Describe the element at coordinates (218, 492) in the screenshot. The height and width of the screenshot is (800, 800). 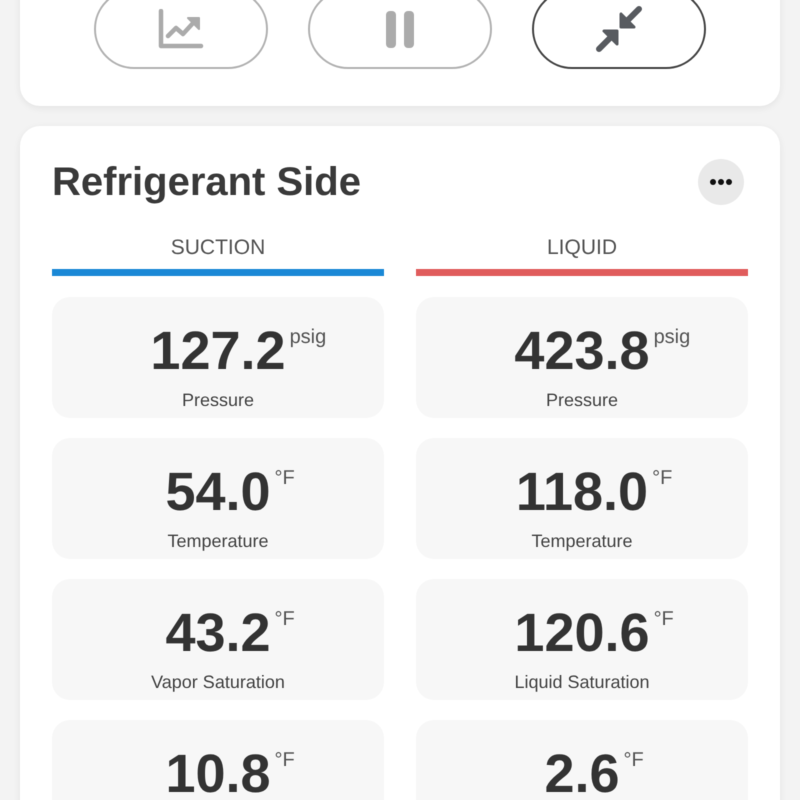
I see `reading-value: 54.0` at that location.